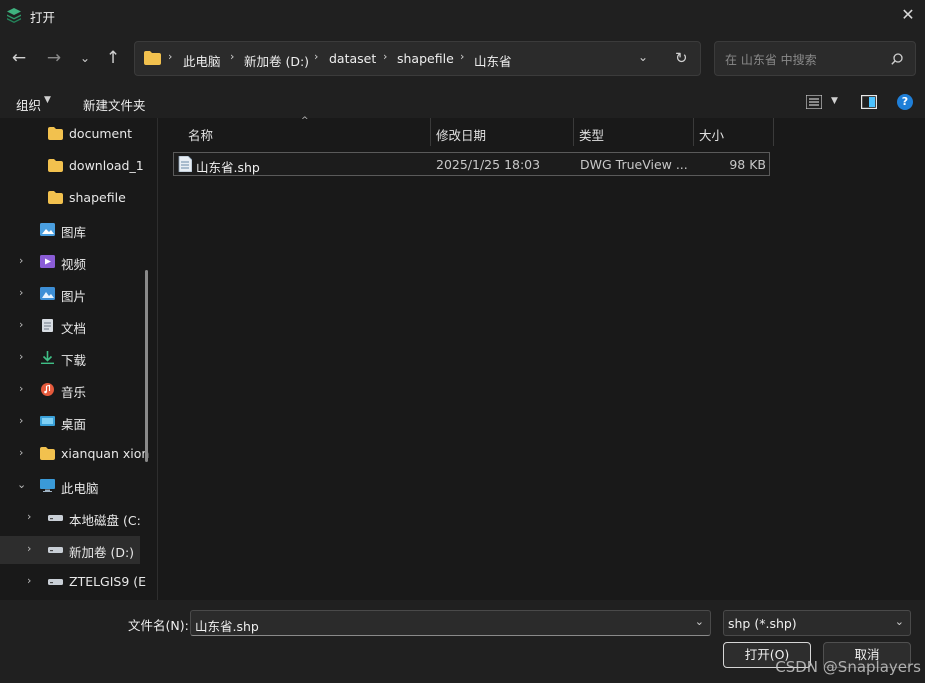  Describe the element at coordinates (276, 60) in the screenshot. I see `breadcrumb-drive-d: 新加卷 (D:)` at that location.